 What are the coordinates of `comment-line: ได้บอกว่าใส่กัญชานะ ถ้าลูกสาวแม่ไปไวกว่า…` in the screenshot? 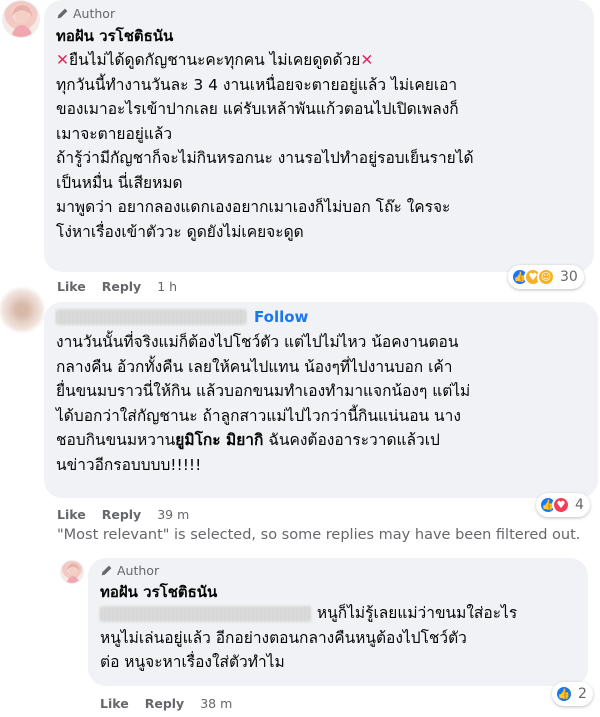 It's located at (258, 415).